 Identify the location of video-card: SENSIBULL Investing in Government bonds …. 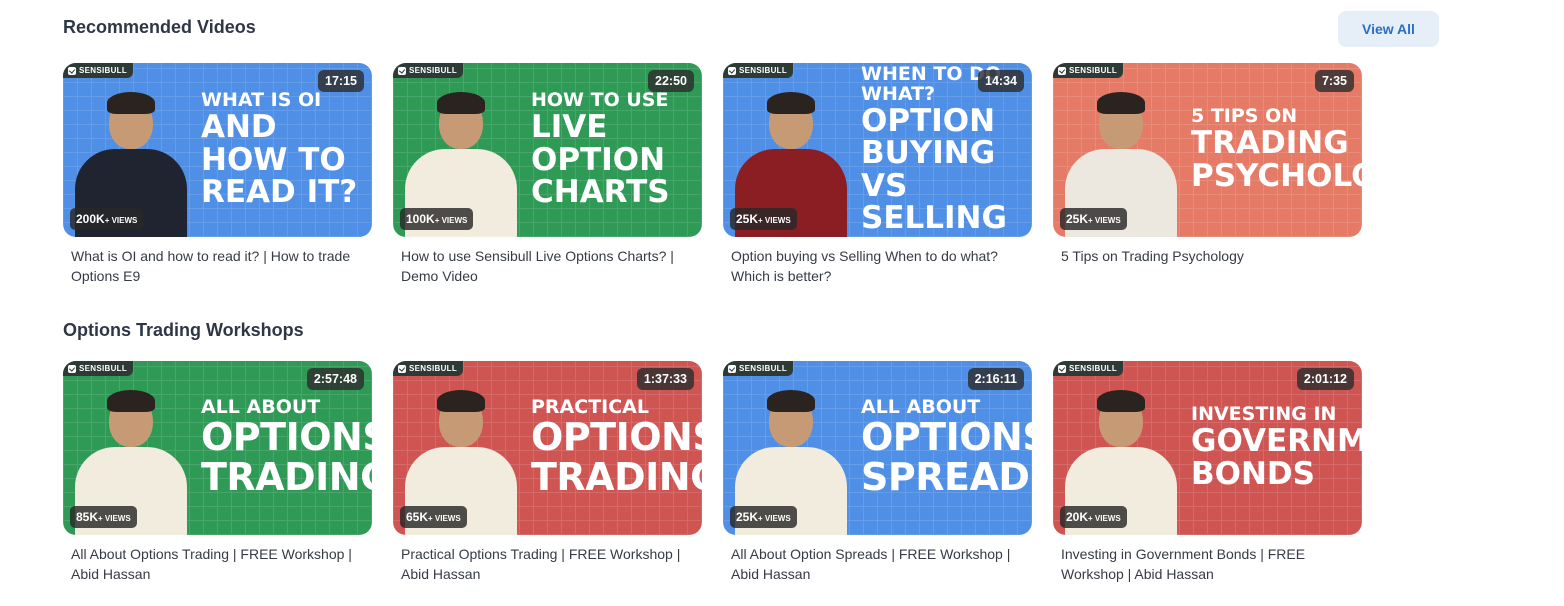
(1207, 472).